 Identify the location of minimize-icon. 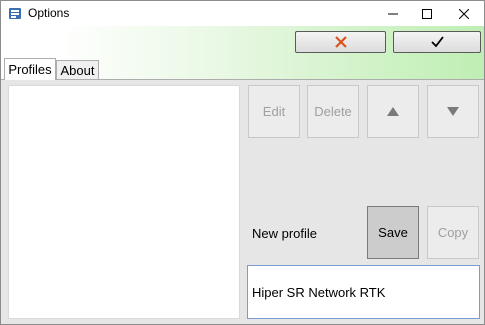
(393, 13).